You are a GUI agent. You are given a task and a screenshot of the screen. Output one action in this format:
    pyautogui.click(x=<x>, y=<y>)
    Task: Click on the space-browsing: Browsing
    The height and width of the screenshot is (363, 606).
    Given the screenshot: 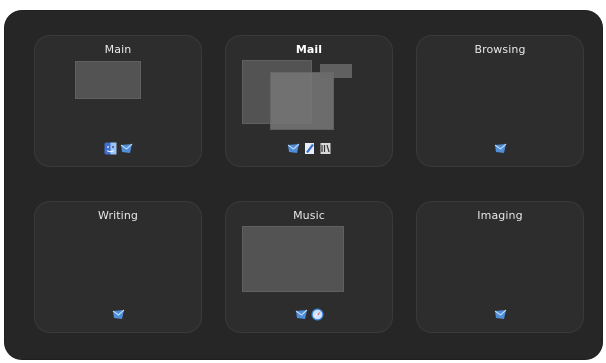 What is the action you would take?
    pyautogui.click(x=500, y=101)
    